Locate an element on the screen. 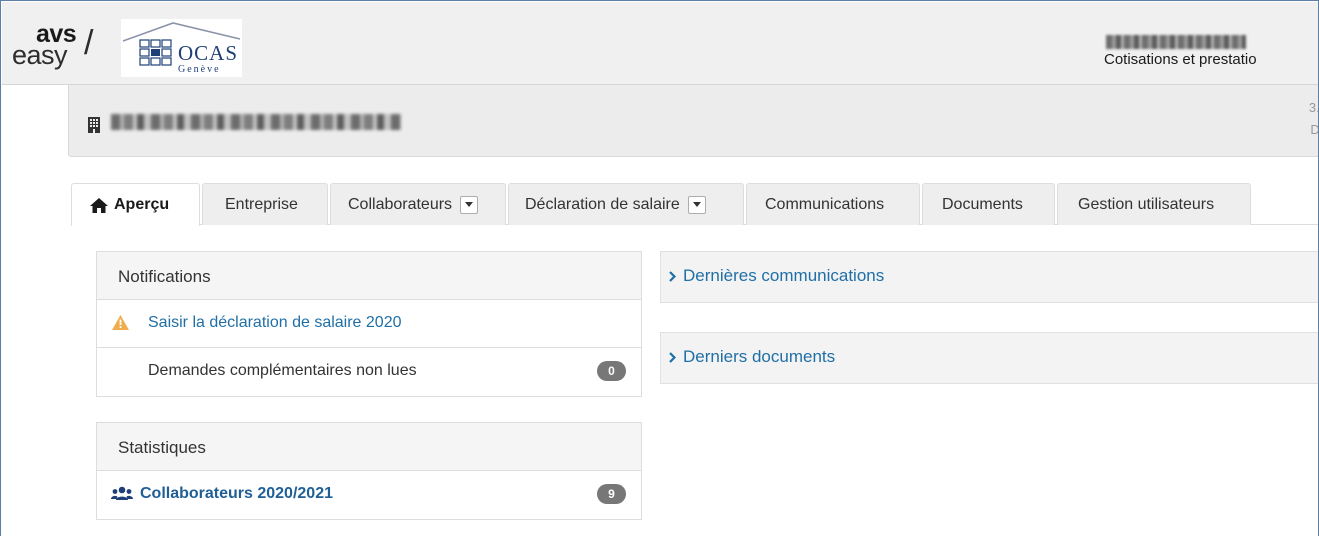 This screenshot has height=536, width=1319. tab-label: Documents is located at coordinates (982, 204).